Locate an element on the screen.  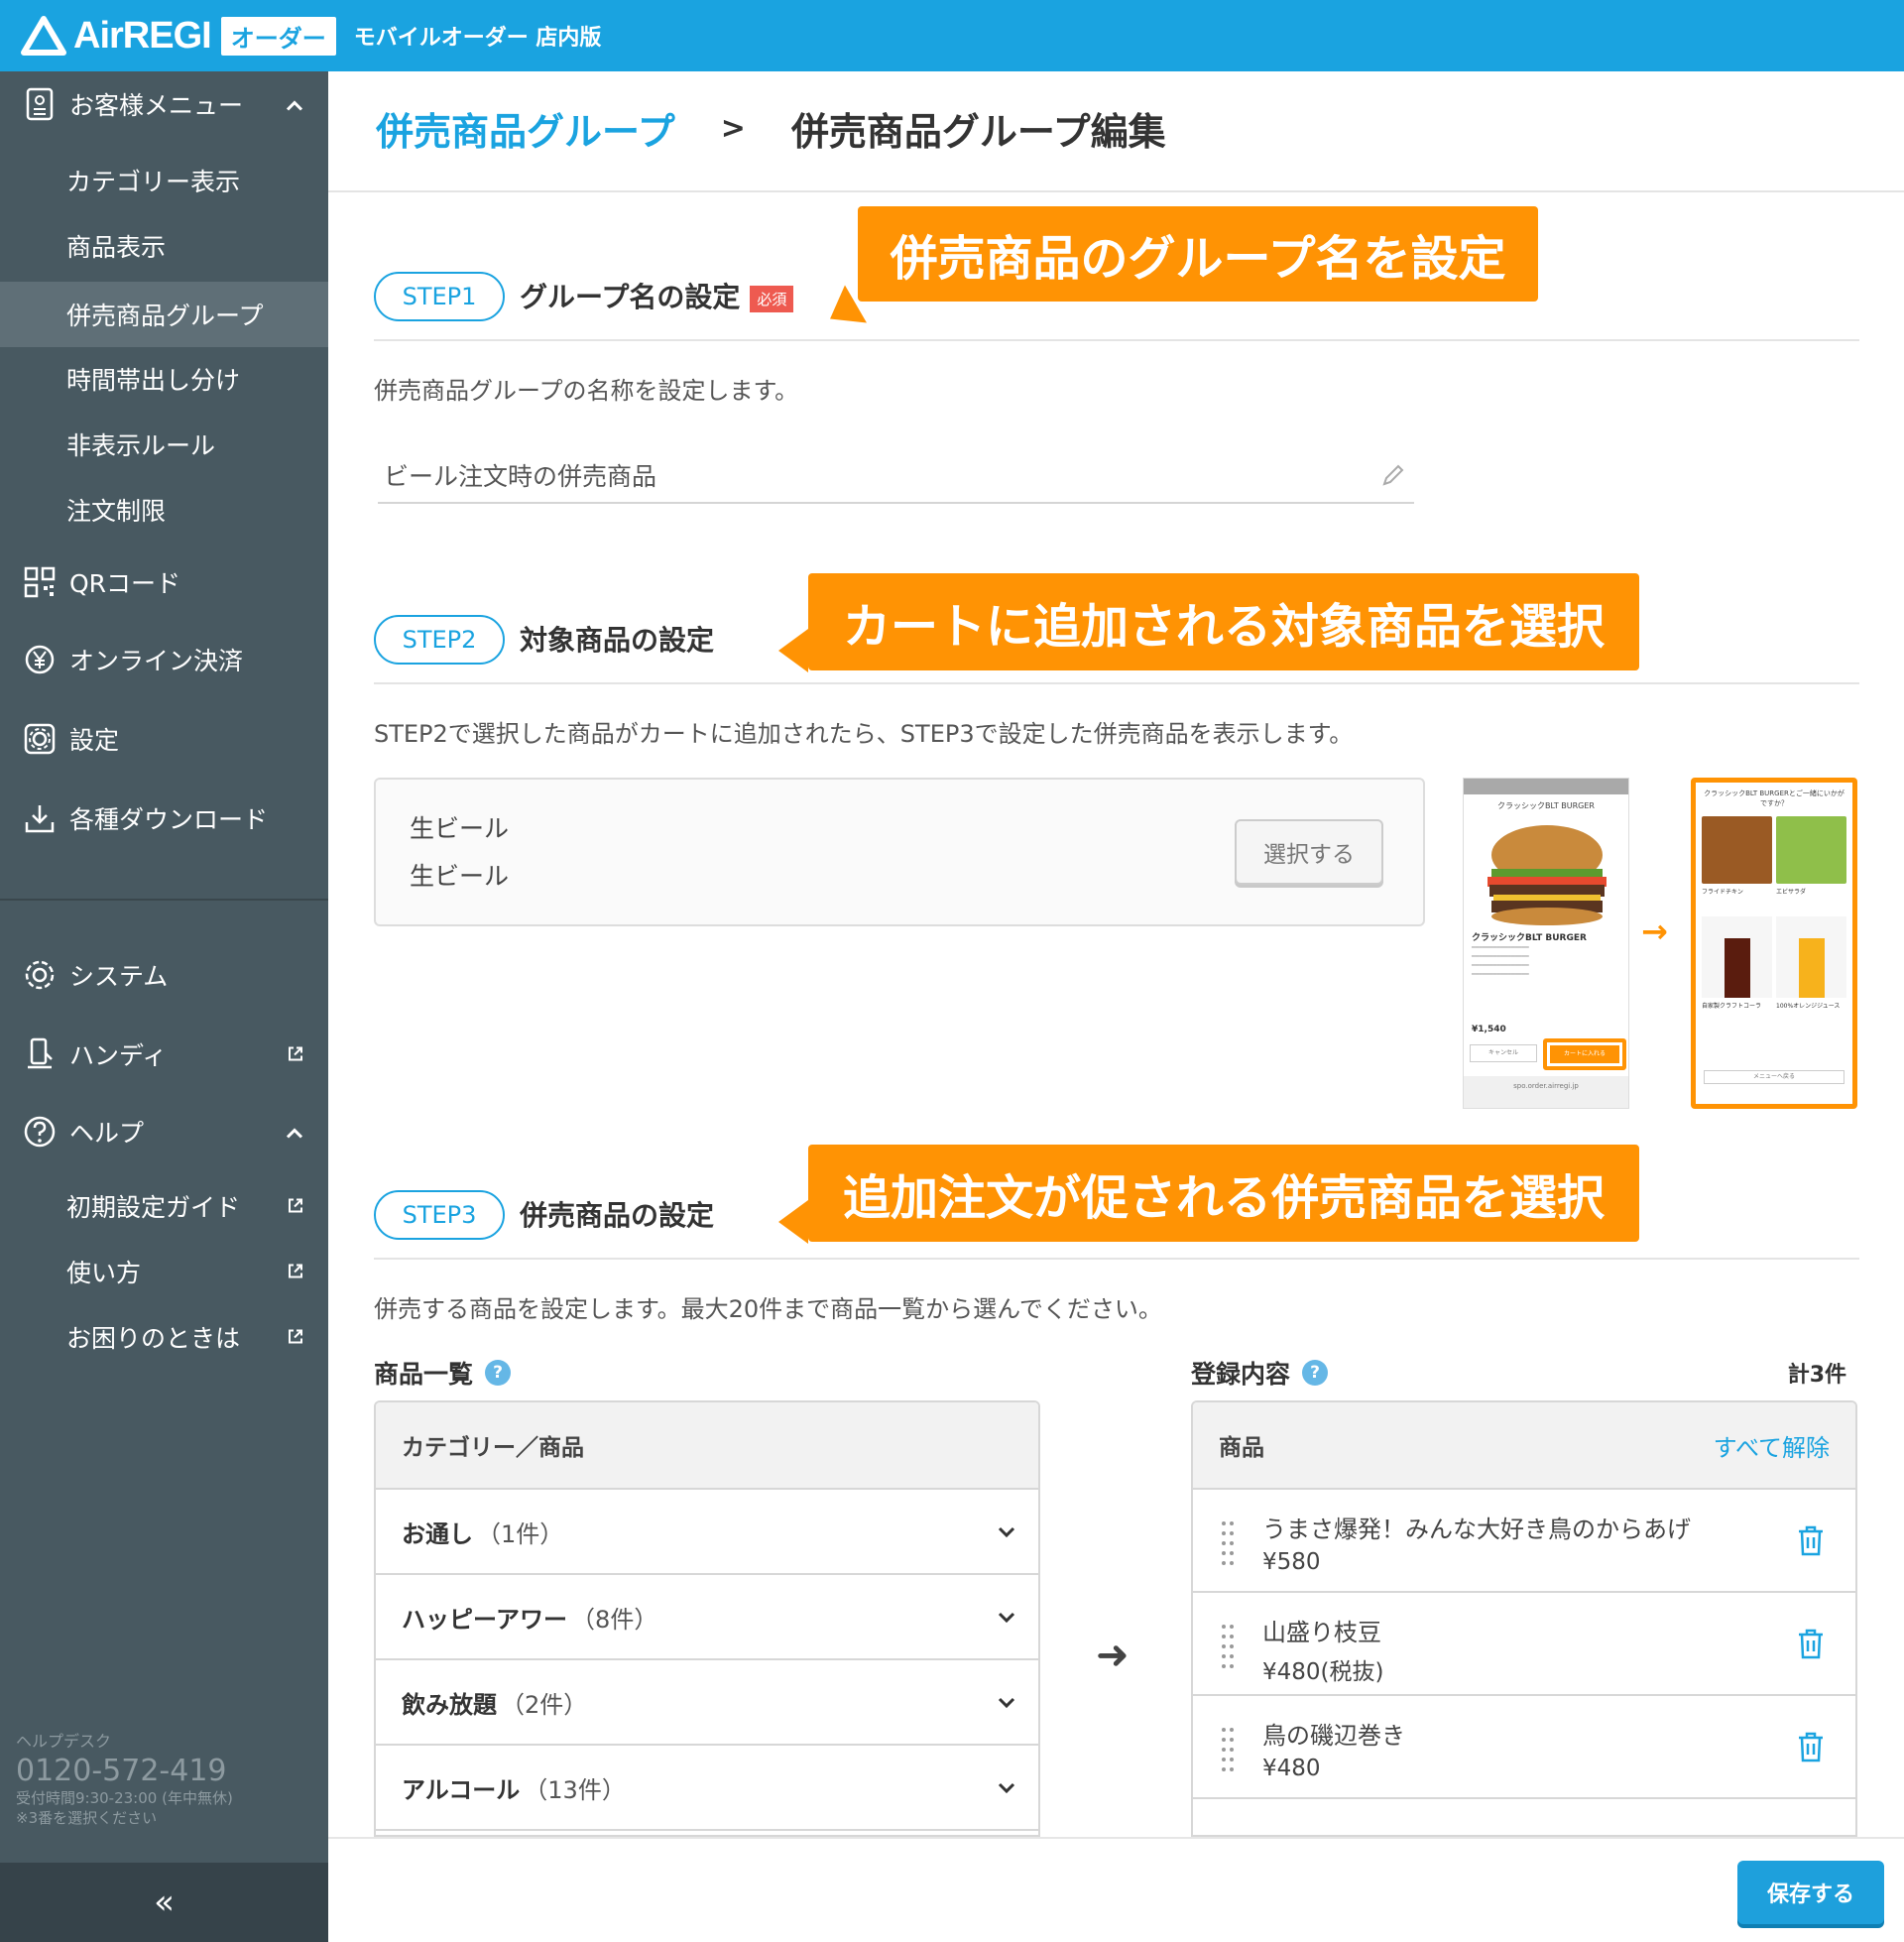
category-row: お通し （1件） is located at coordinates (707, 1532).